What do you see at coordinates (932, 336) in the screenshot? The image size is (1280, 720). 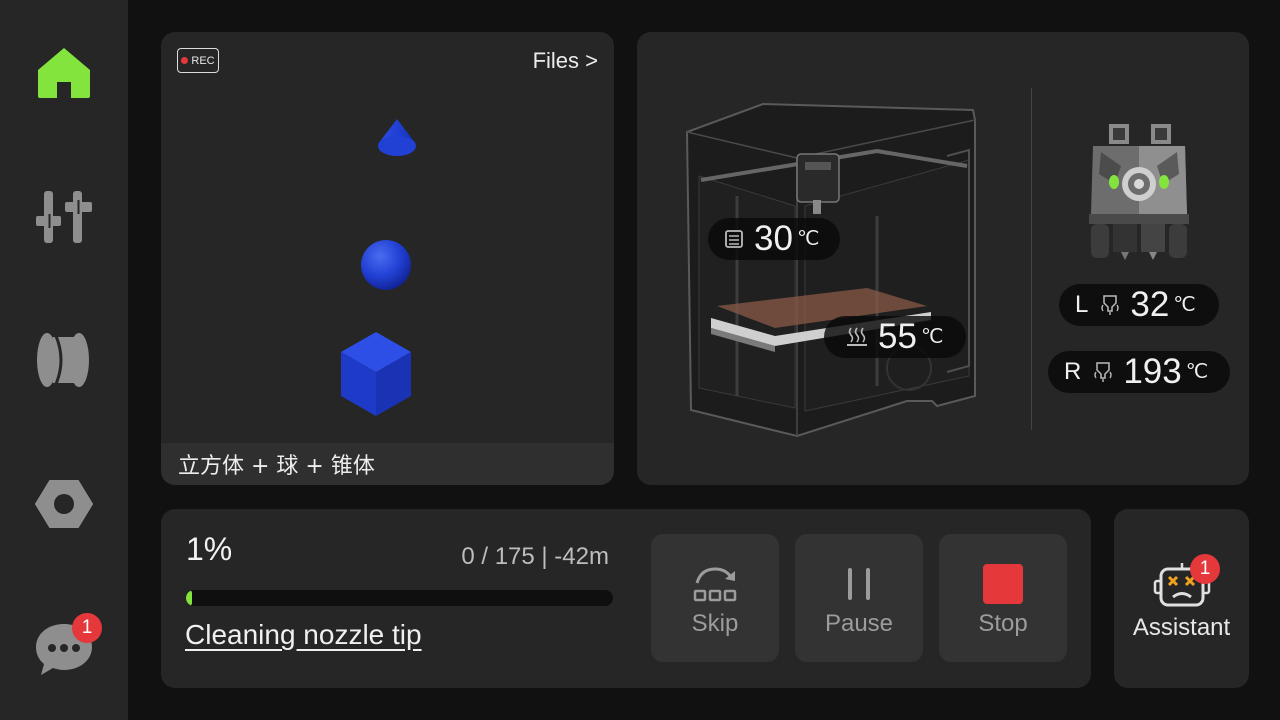 I see `bed-temp-unit: ℃` at bounding box center [932, 336].